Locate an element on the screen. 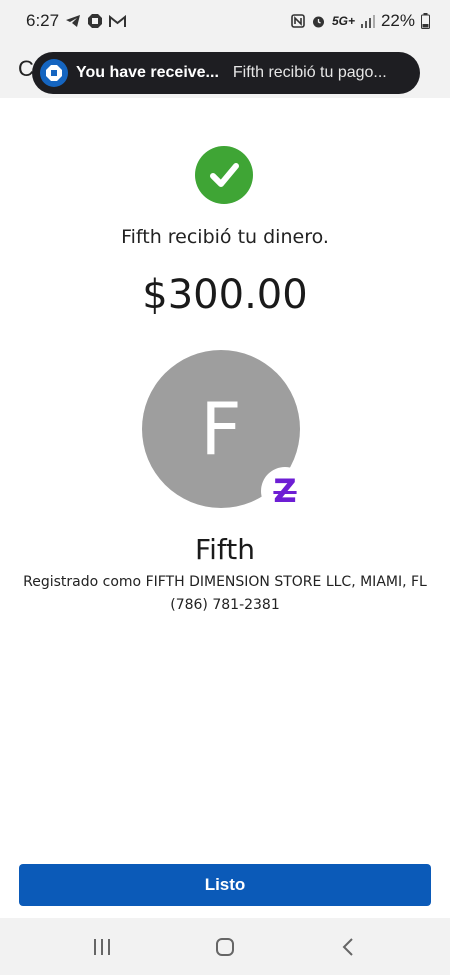  clock: 6:27 is located at coordinates (43, 20).